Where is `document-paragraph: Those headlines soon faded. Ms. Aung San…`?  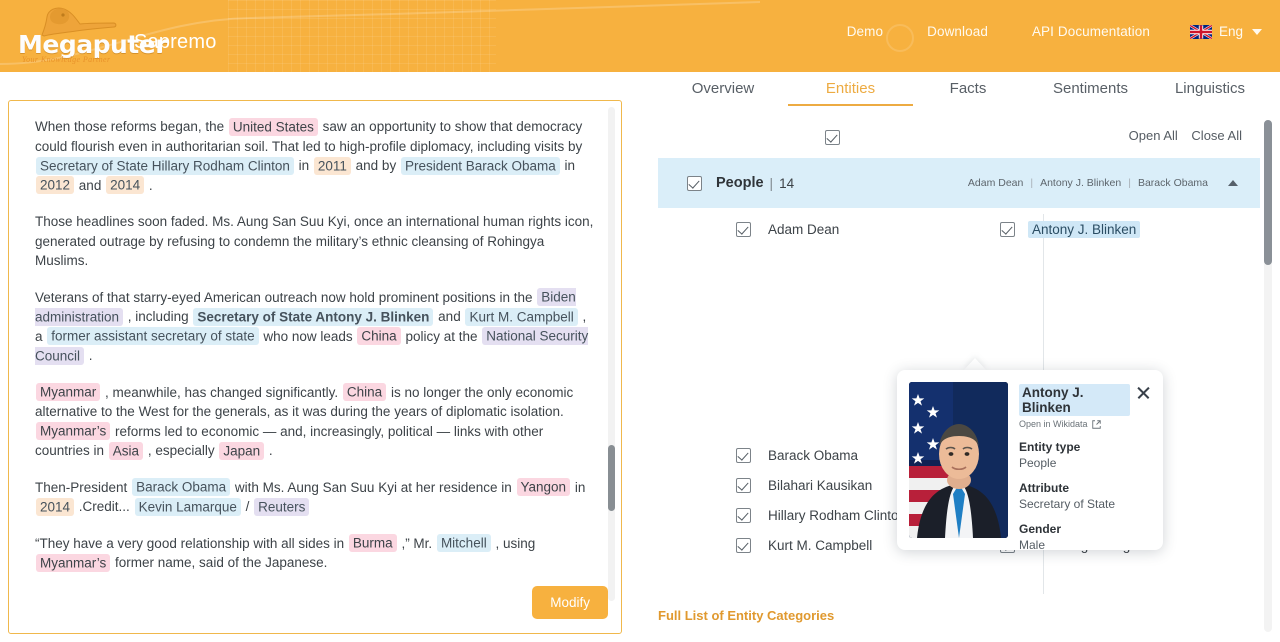 document-paragraph: Those headlines soon faded. Ms. Aung San… is located at coordinates (314, 241).